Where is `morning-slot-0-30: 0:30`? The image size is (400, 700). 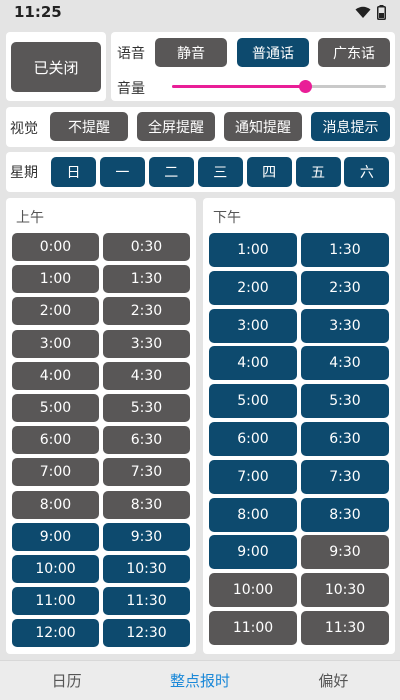 morning-slot-0-30: 0:30 is located at coordinates (146, 247).